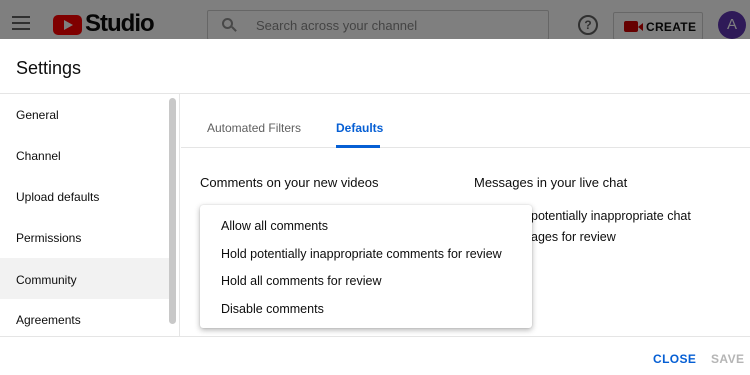 The height and width of the screenshot is (375, 750). What do you see at coordinates (85, 155) in the screenshot?
I see `sidebar-item-channel: Channel` at bounding box center [85, 155].